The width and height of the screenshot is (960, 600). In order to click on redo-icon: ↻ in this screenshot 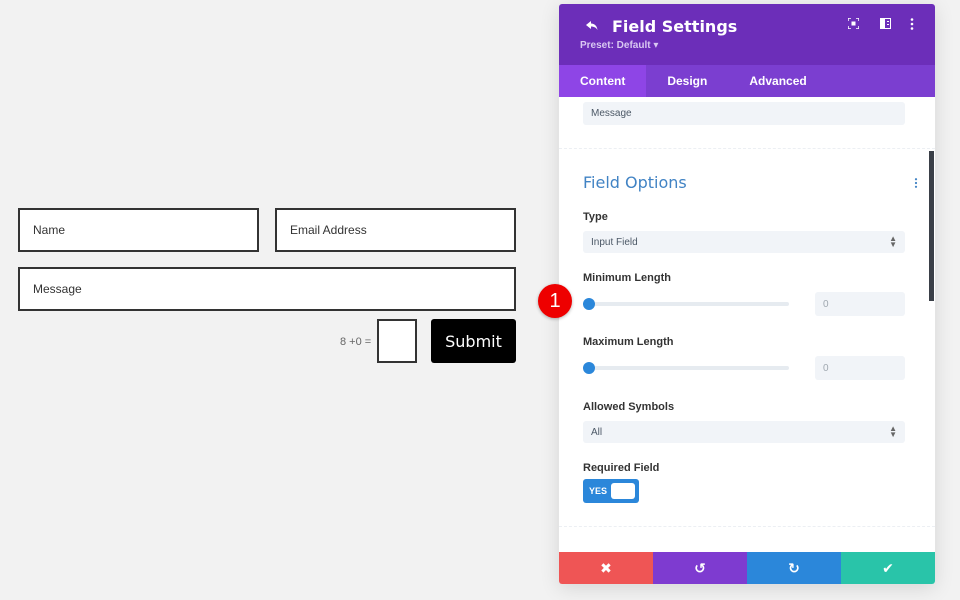, I will do `click(794, 567)`.